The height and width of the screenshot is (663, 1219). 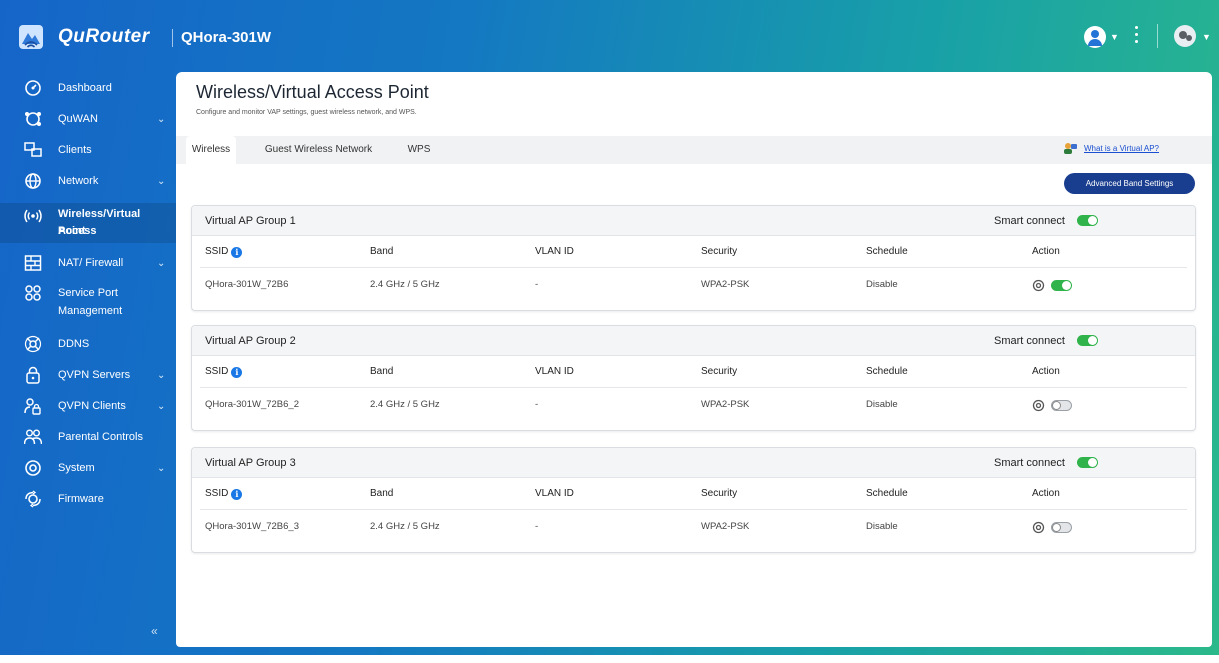 What do you see at coordinates (78, 181) in the screenshot?
I see `sidebar-item-label: Network` at bounding box center [78, 181].